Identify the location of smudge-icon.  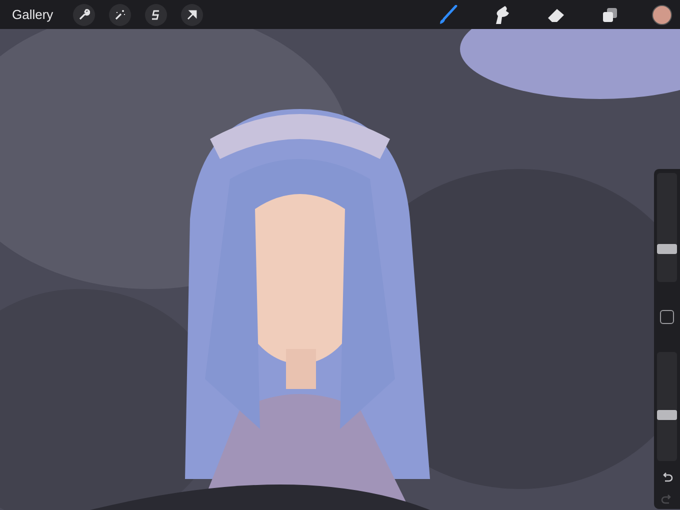
(502, 14).